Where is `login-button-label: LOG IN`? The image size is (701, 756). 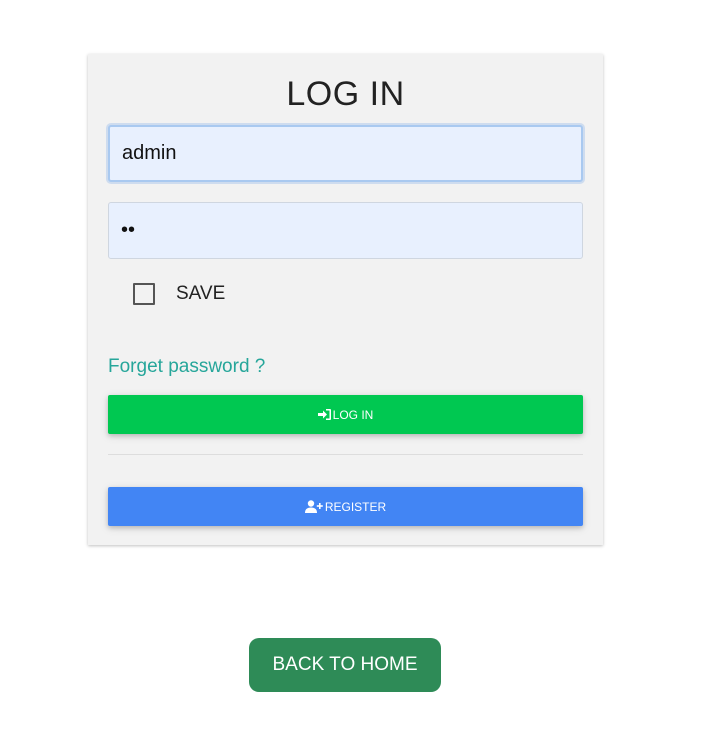 login-button-label: LOG IN is located at coordinates (353, 414).